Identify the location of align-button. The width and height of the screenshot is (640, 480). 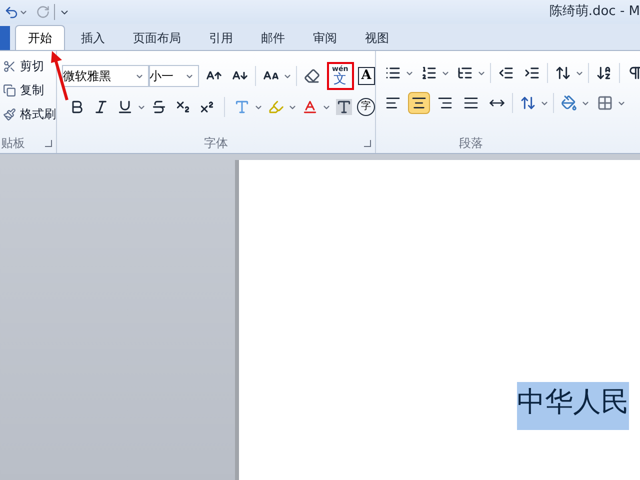
(419, 103).